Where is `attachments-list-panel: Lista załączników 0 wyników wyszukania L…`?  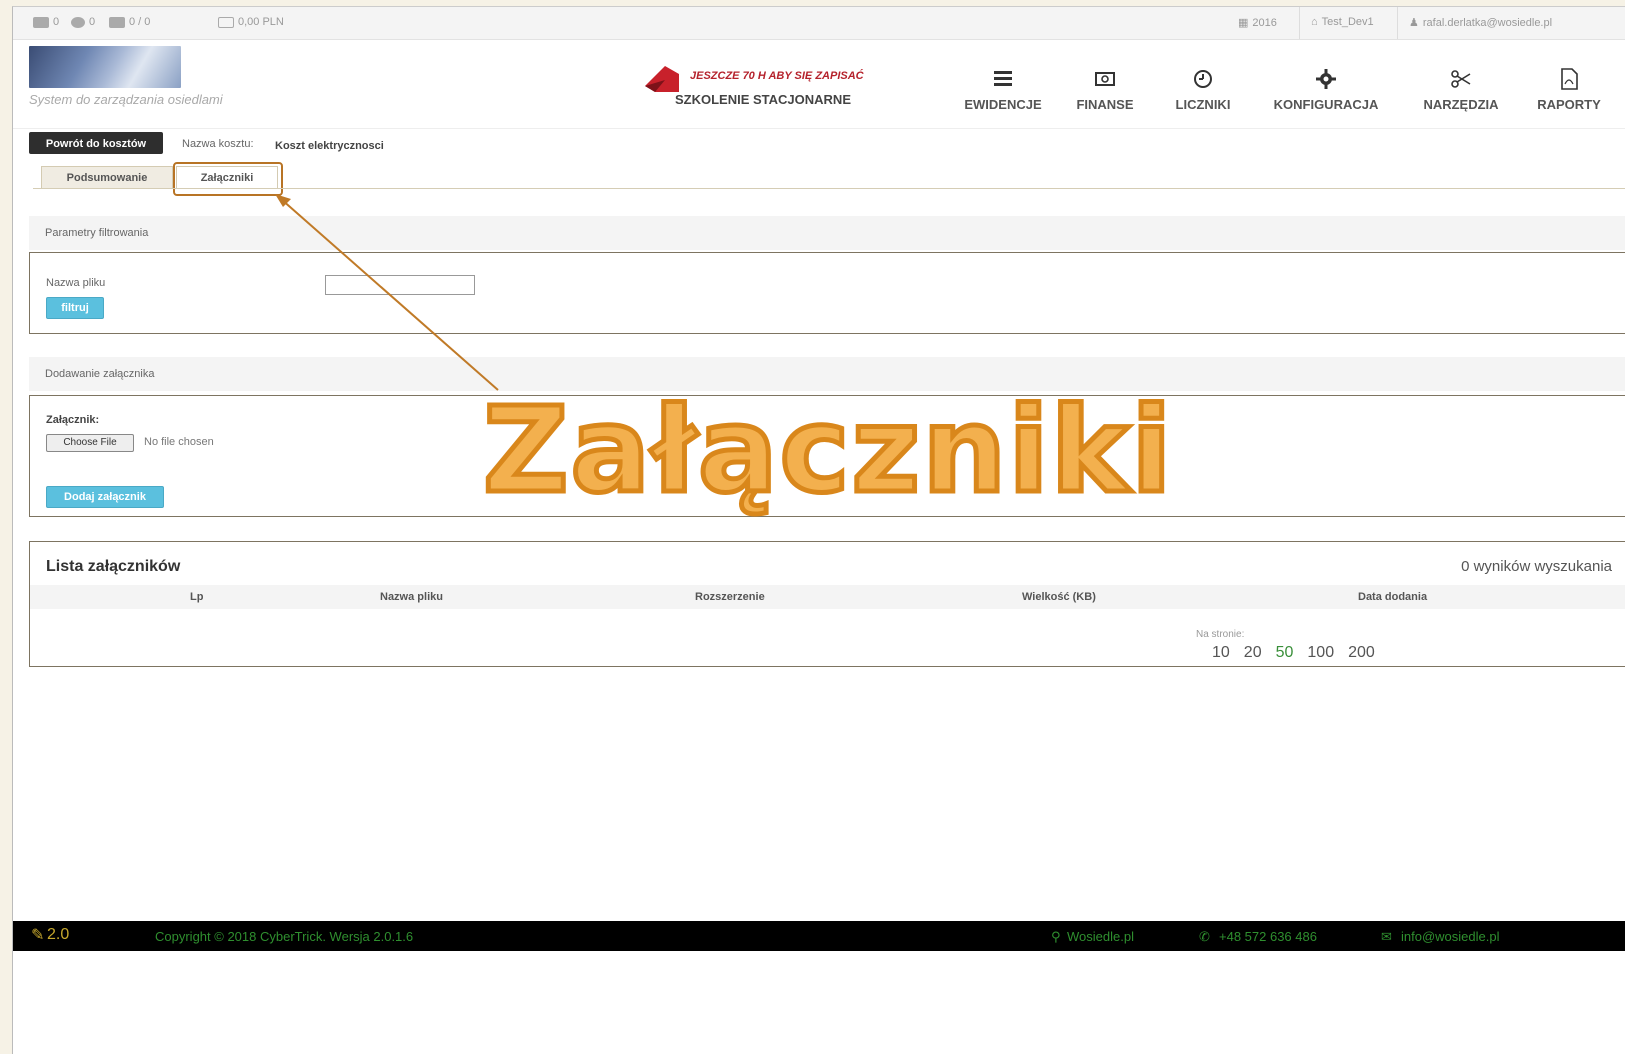 attachments-list-panel: Lista załączników 0 wyników wyszukania L… is located at coordinates (827, 604).